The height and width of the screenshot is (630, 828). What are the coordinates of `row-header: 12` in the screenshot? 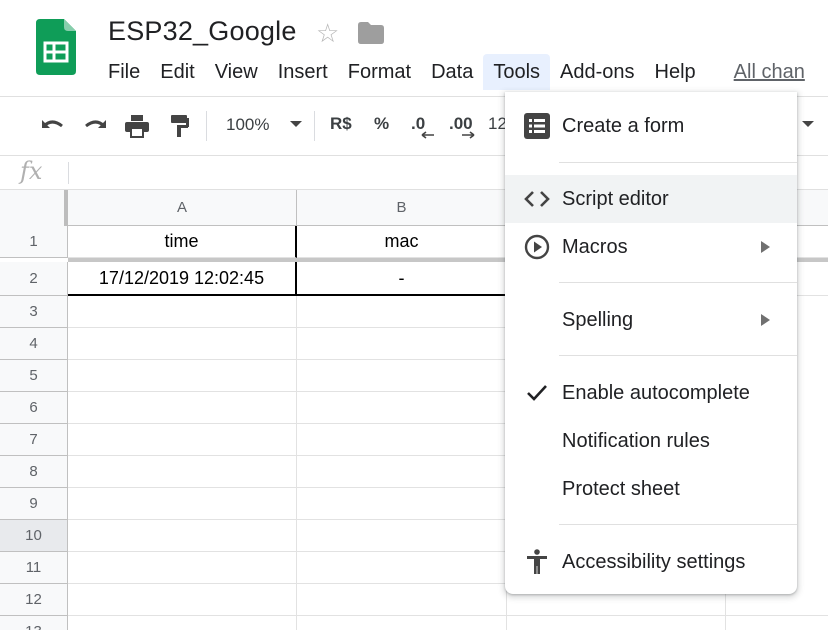 It's located at (34, 600).